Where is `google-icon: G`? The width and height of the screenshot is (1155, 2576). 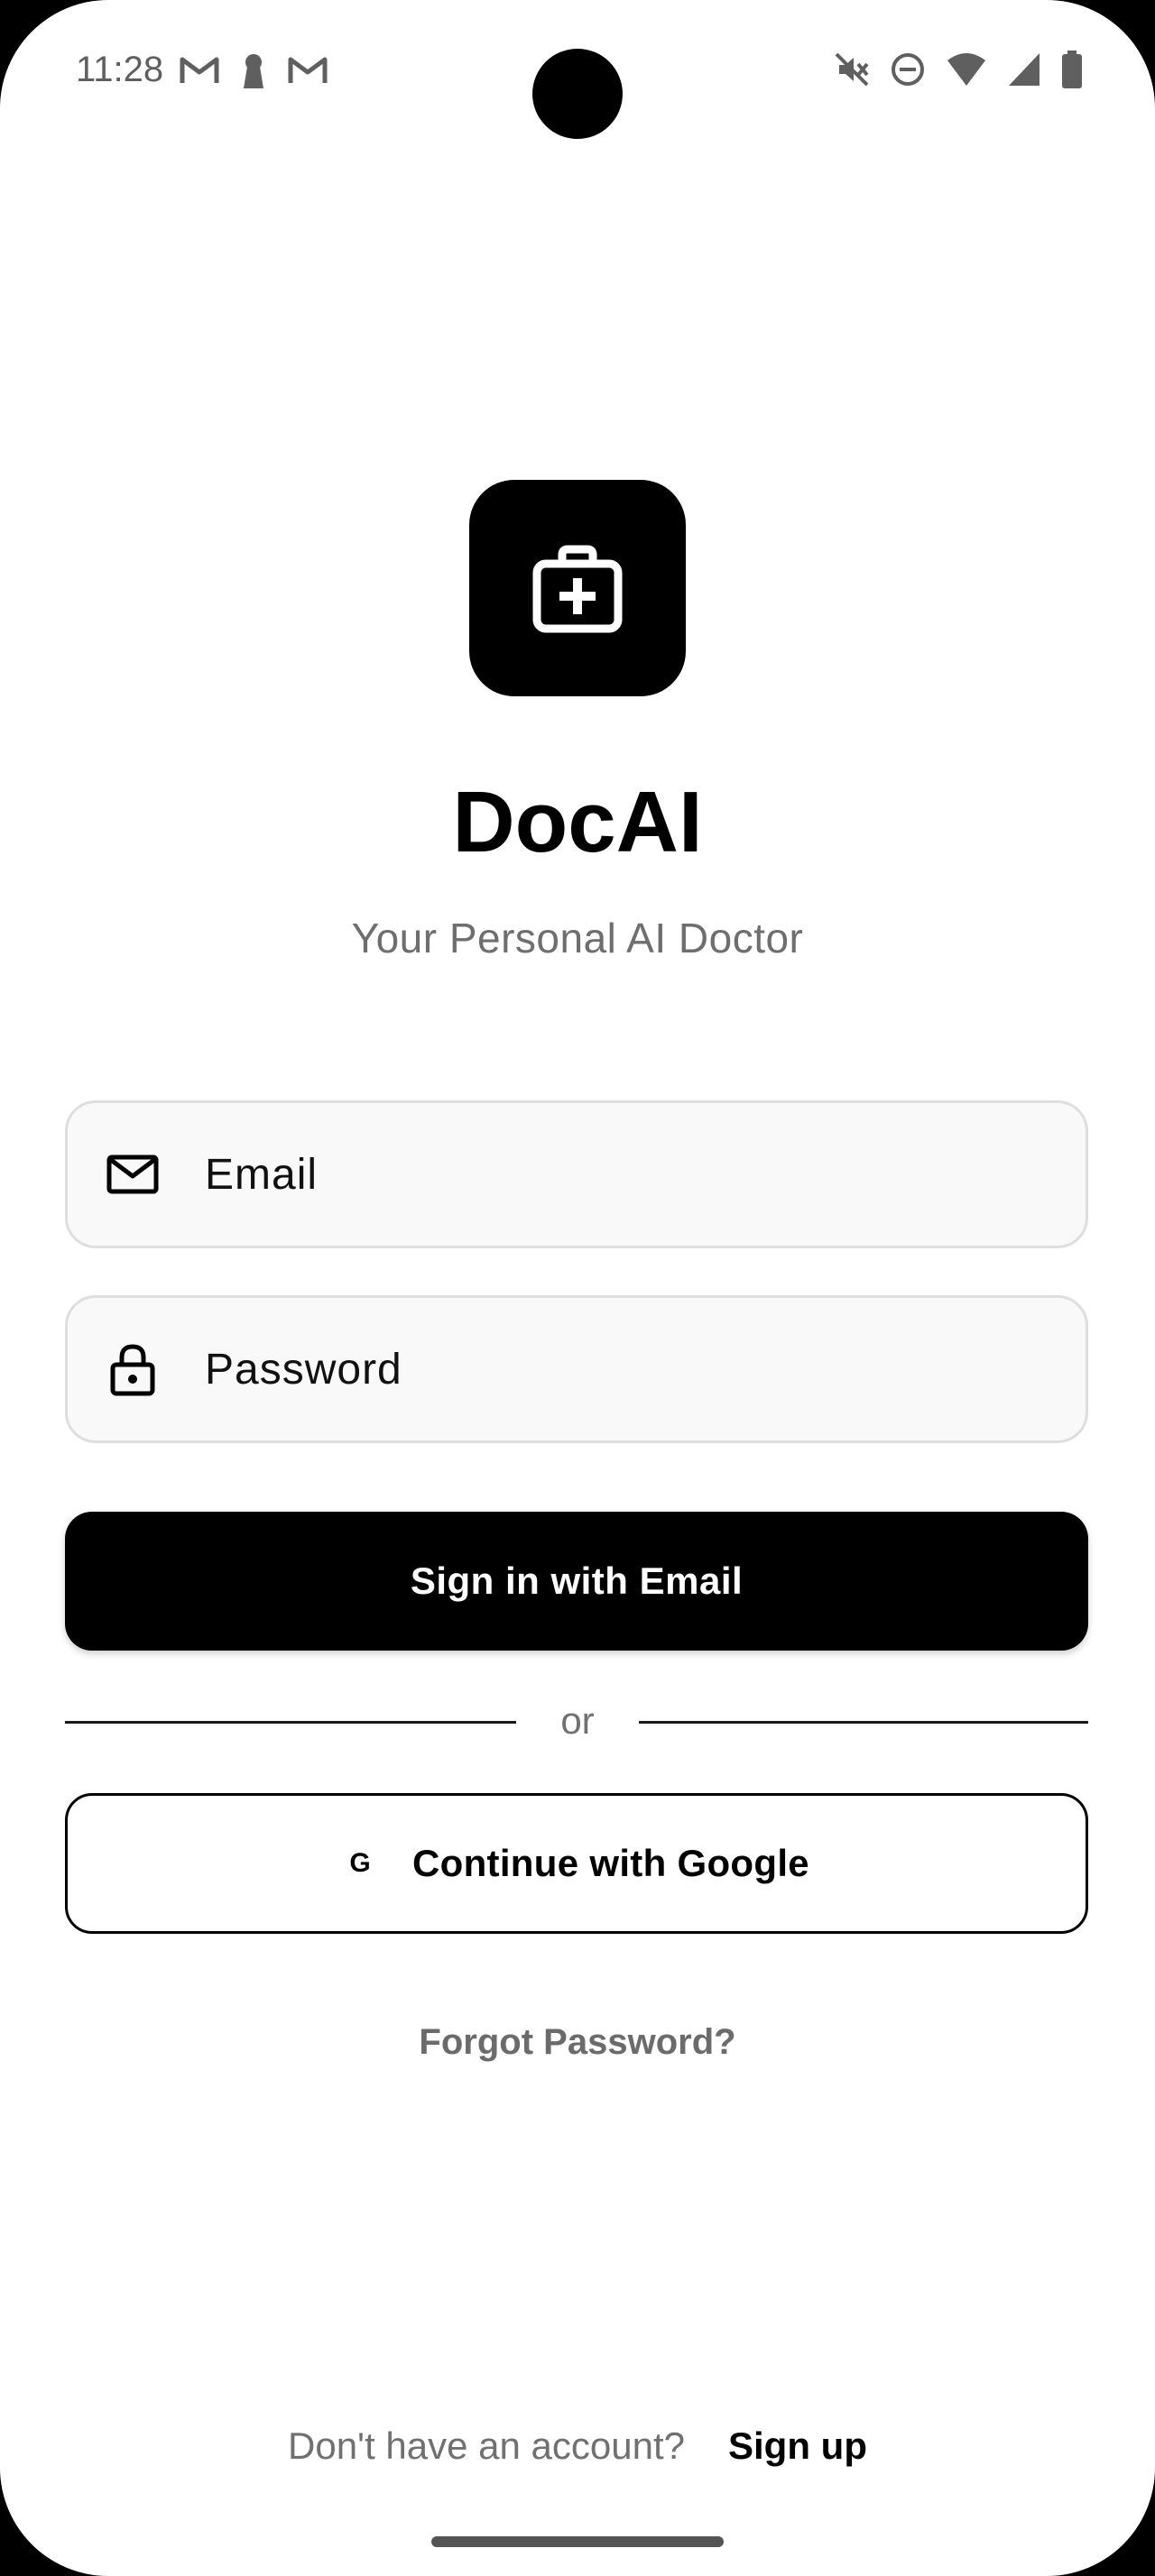
google-icon: G is located at coordinates (360, 1863).